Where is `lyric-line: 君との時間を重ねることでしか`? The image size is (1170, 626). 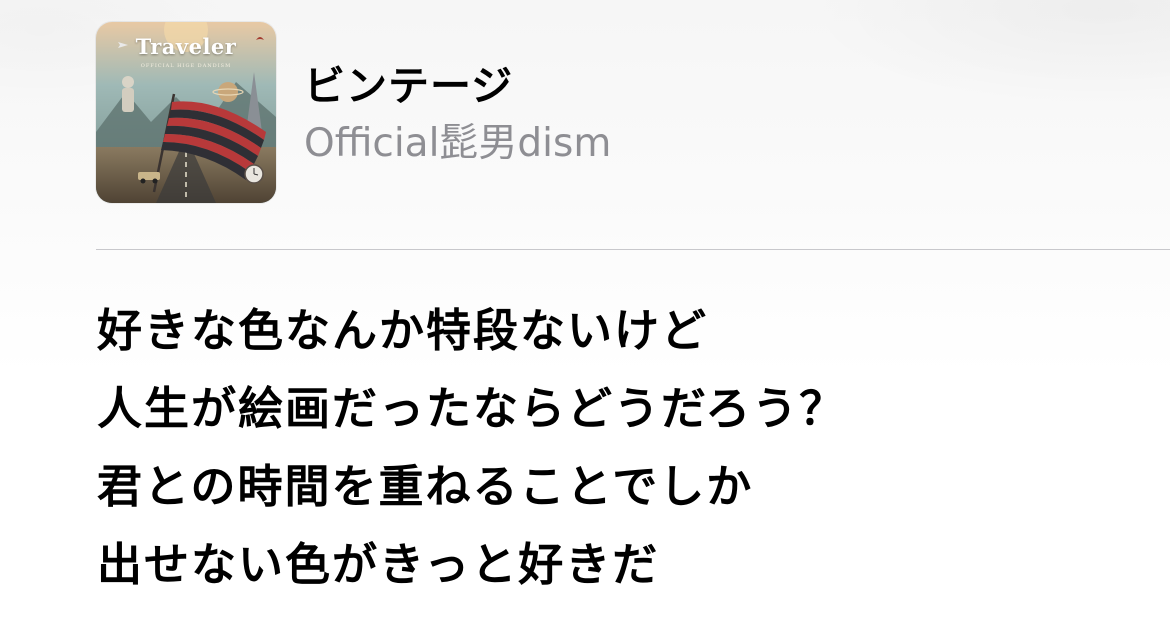 lyric-line: 君との時間を重ねることでしか is located at coordinates (471, 487).